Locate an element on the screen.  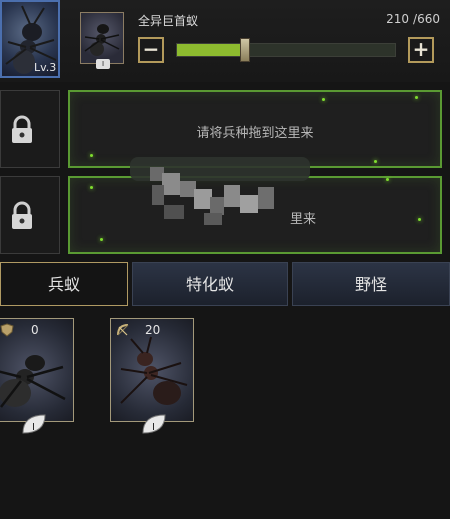
drop-hint: 请将兵种拖到这里来 is located at coordinates (255, 133).